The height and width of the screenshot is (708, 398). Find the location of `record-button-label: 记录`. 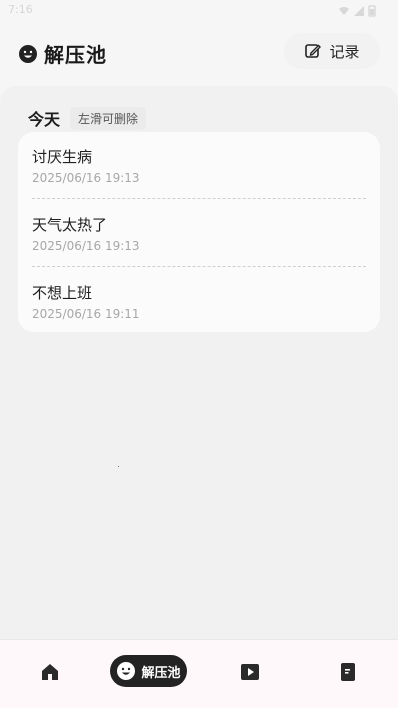

record-button-label: 记录 is located at coordinates (344, 51).